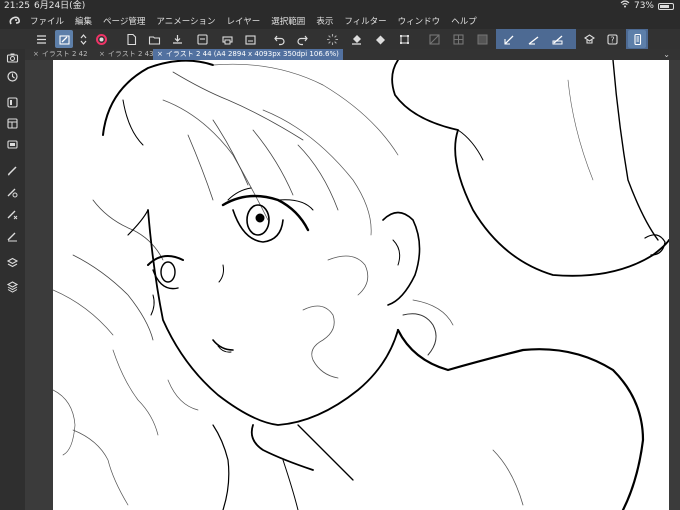 The width and height of the screenshot is (680, 510). What do you see at coordinates (131, 39) in the screenshot?
I see `new-file-icon` at bounding box center [131, 39].